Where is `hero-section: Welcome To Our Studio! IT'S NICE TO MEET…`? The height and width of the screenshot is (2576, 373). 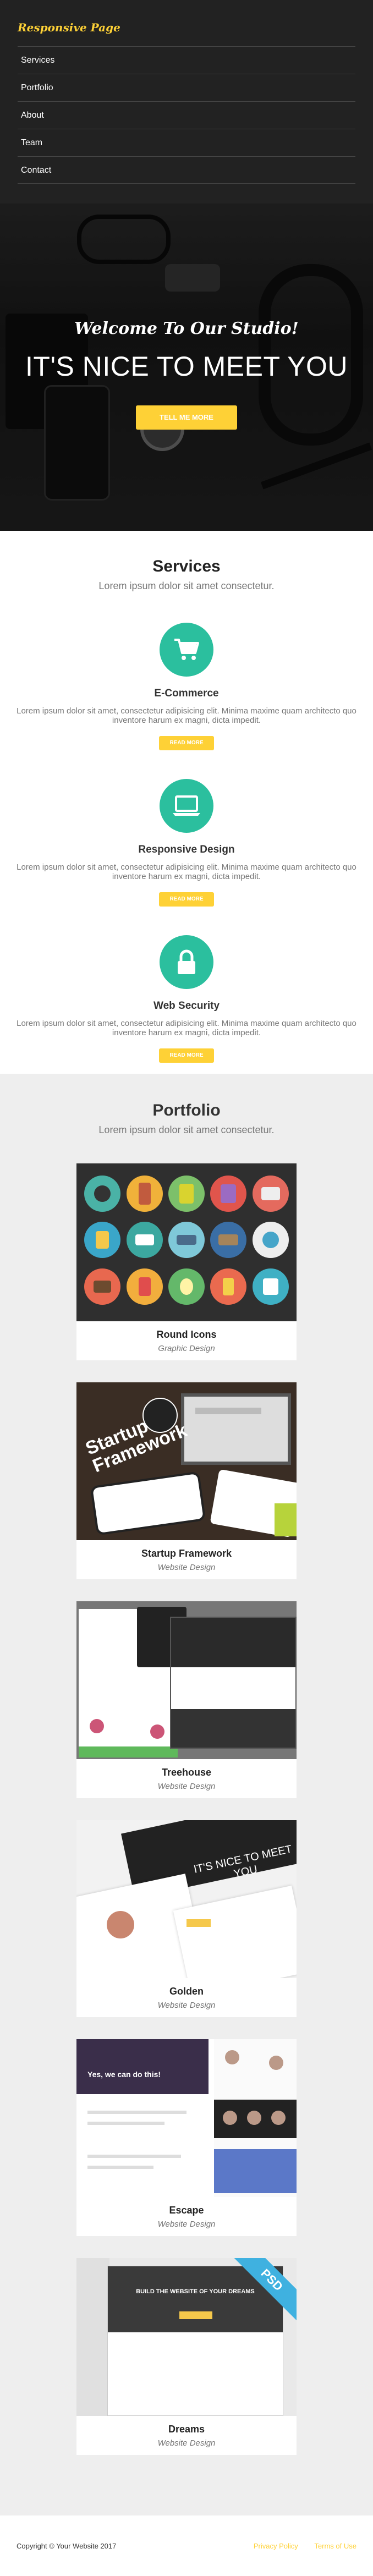
hero-section: Welcome To Our Studio! IT'S NICE TO MEET… is located at coordinates (186, 367).